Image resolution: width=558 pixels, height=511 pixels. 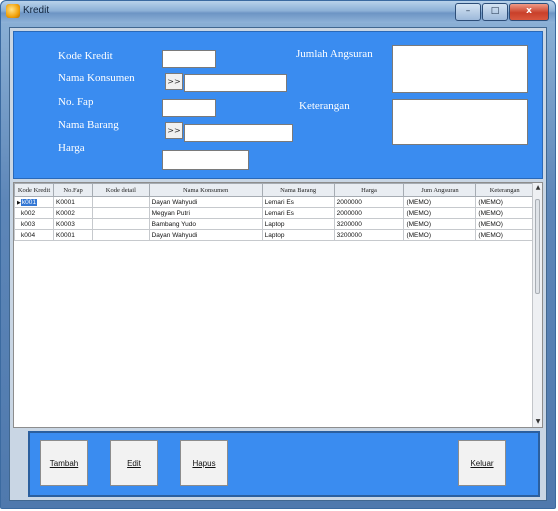 What do you see at coordinates (537, 246) in the screenshot?
I see `scroll-thumb` at bounding box center [537, 246].